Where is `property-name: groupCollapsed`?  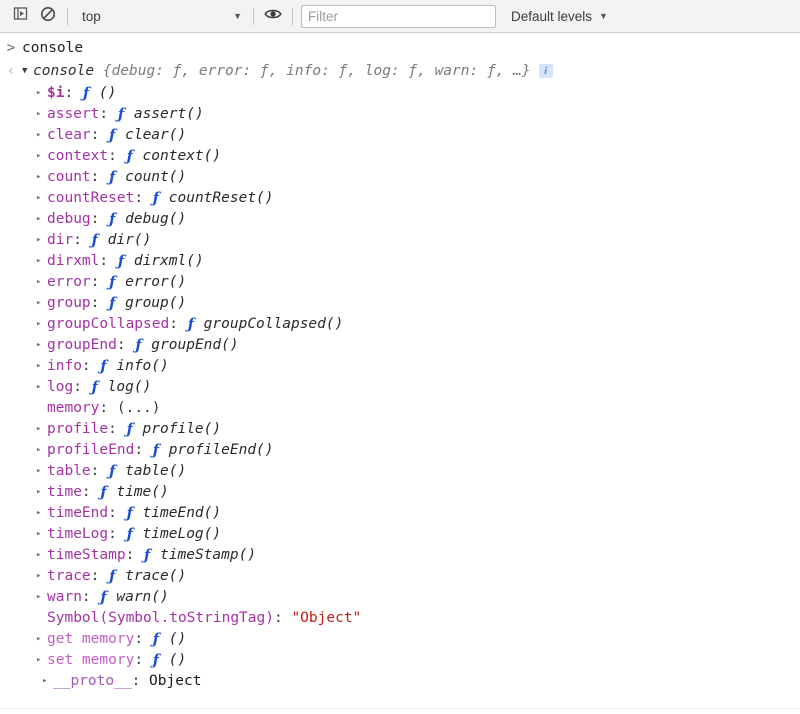 property-name: groupCollapsed is located at coordinates (108, 324).